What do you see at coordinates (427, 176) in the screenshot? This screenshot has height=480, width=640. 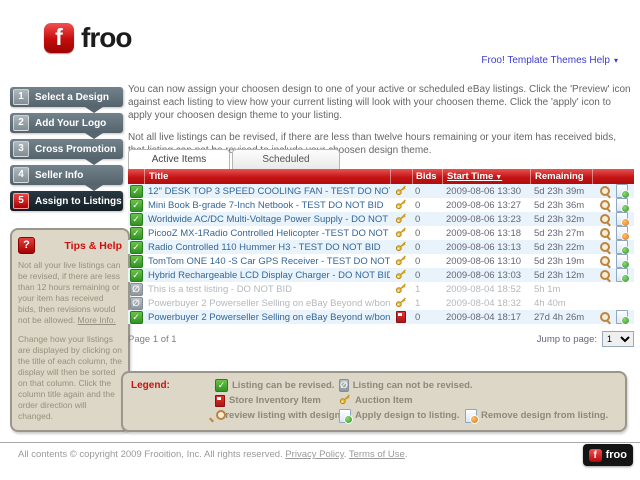 I see `header-bids: Bids` at bounding box center [427, 176].